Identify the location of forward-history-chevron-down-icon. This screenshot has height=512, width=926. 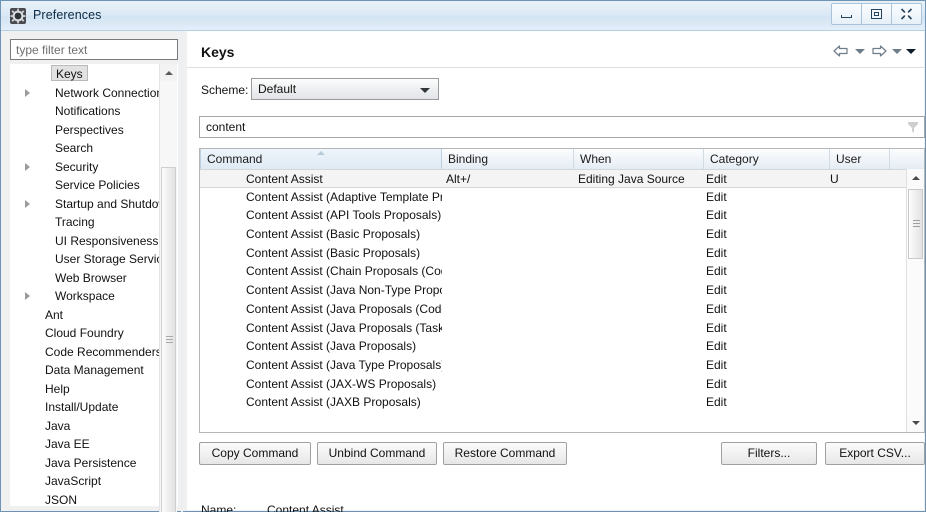
(897, 51).